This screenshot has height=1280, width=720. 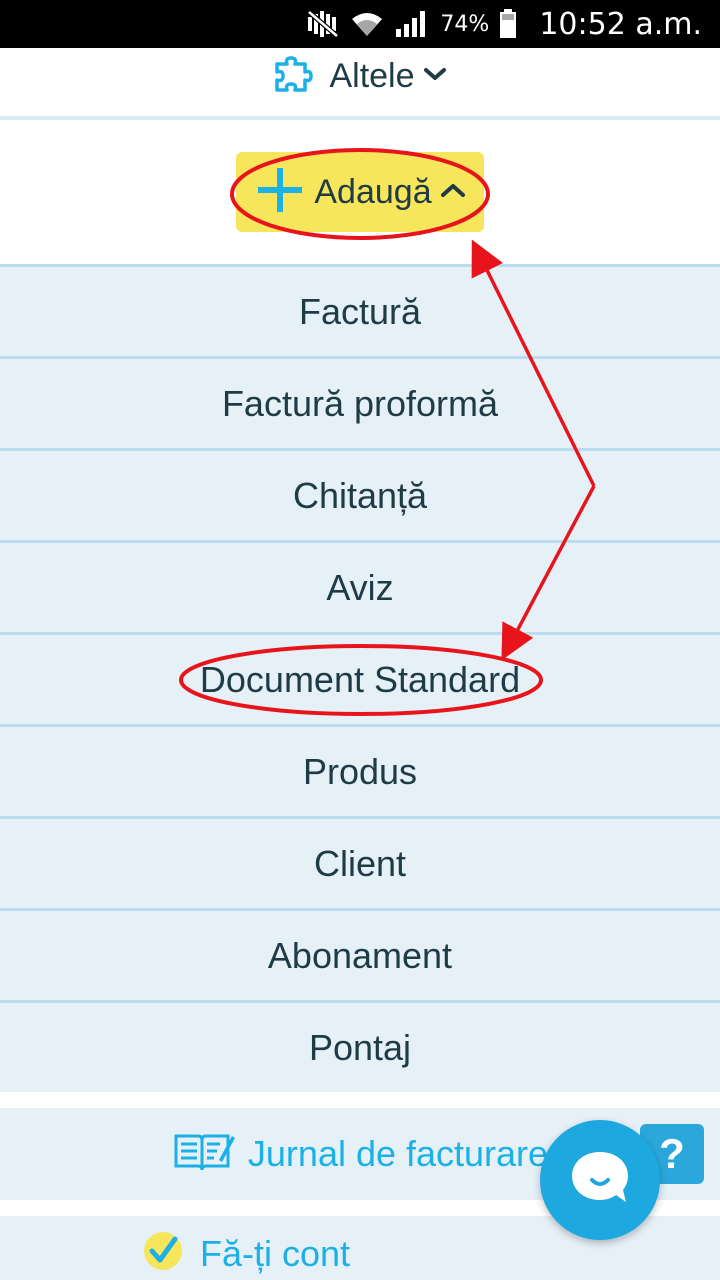 I want to click on wifi-icon, so click(x=367, y=24).